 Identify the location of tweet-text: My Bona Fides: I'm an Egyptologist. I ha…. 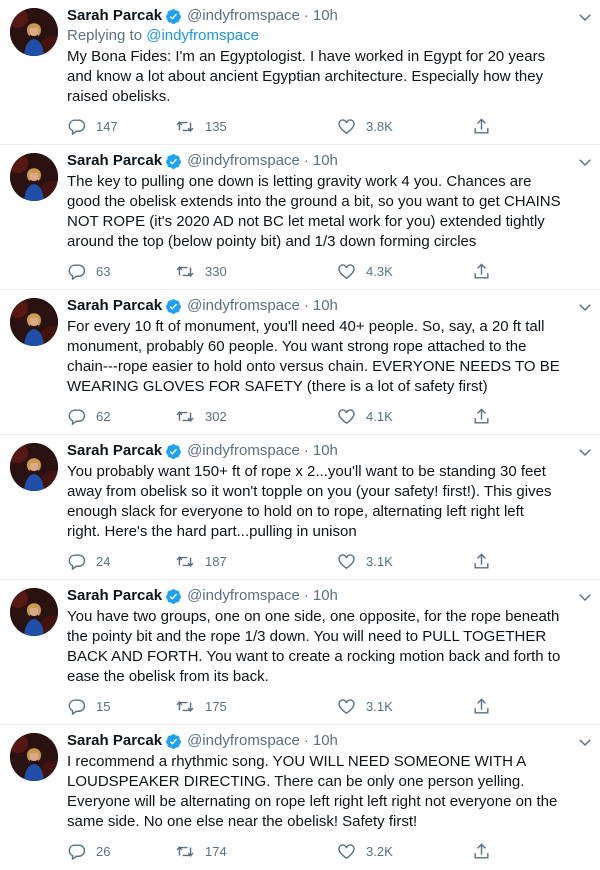
(306, 76).